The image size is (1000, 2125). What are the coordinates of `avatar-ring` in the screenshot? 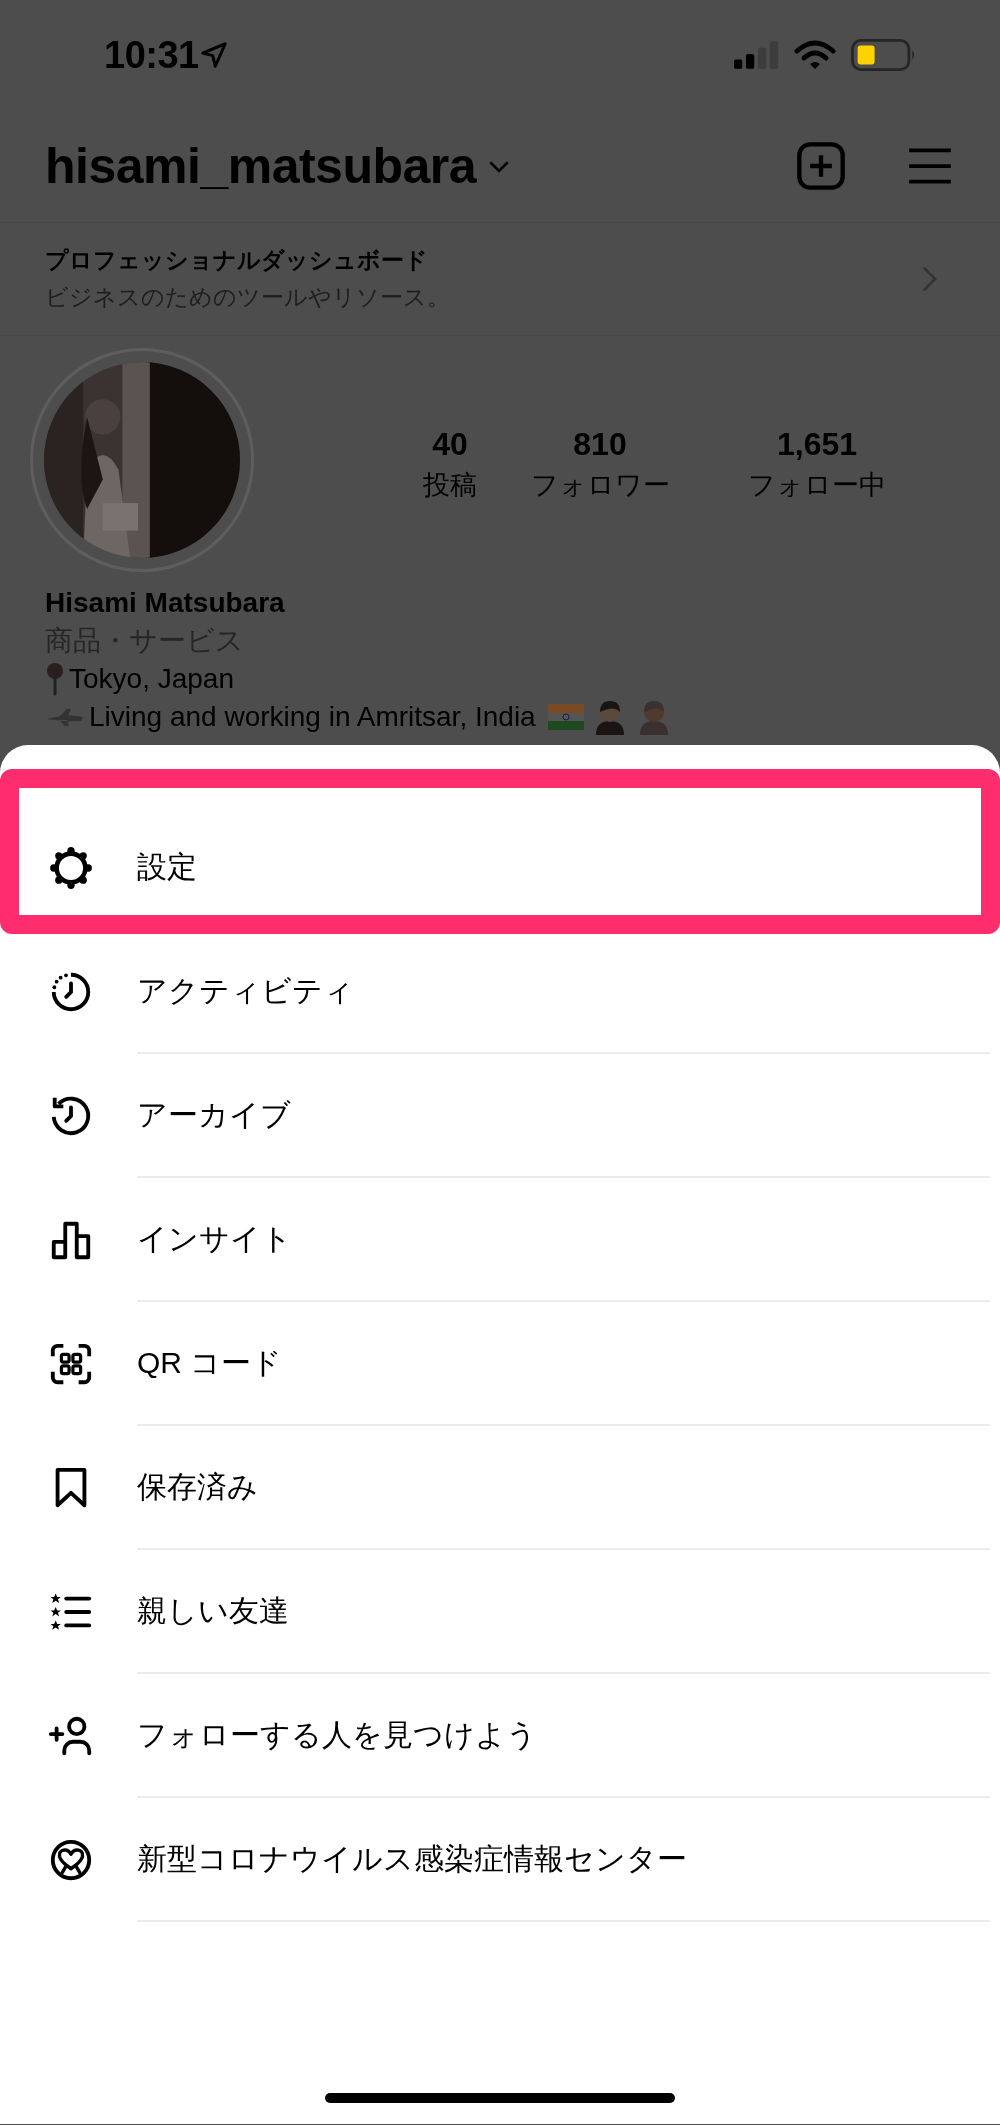 It's located at (142, 460).